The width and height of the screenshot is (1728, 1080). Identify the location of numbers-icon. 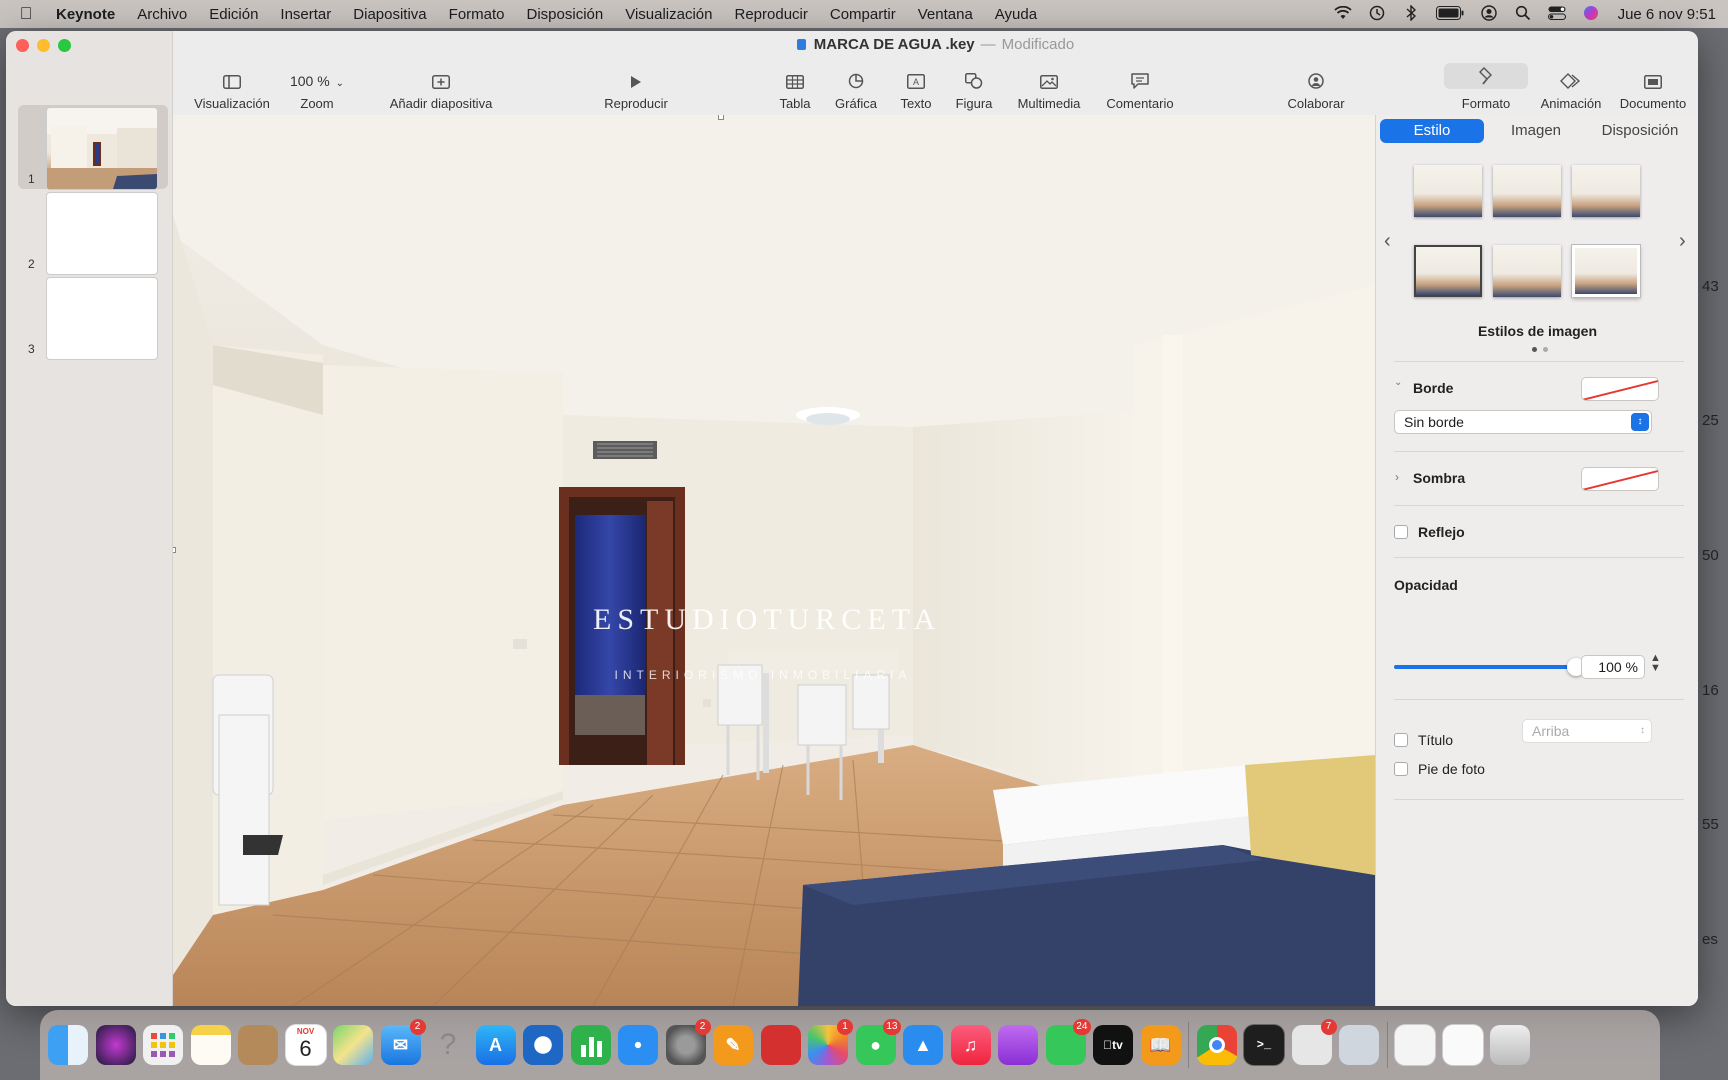
(590, 1045).